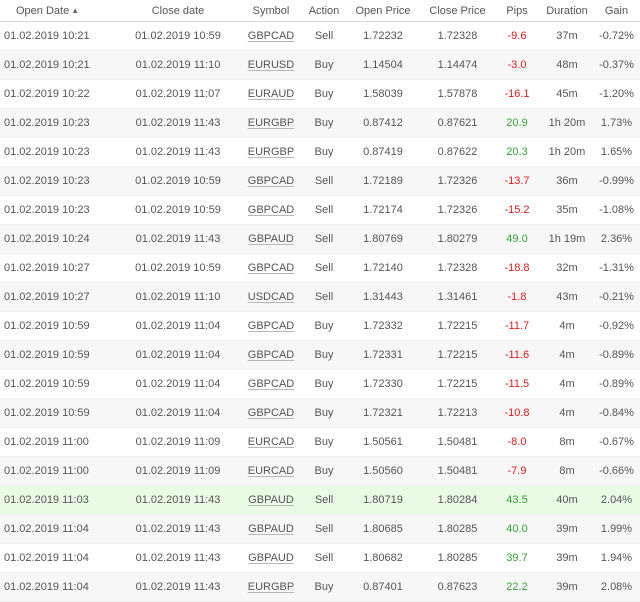  Describe the element at coordinates (616, 239) in the screenshot. I see `cell-gain: 2.36%` at that location.